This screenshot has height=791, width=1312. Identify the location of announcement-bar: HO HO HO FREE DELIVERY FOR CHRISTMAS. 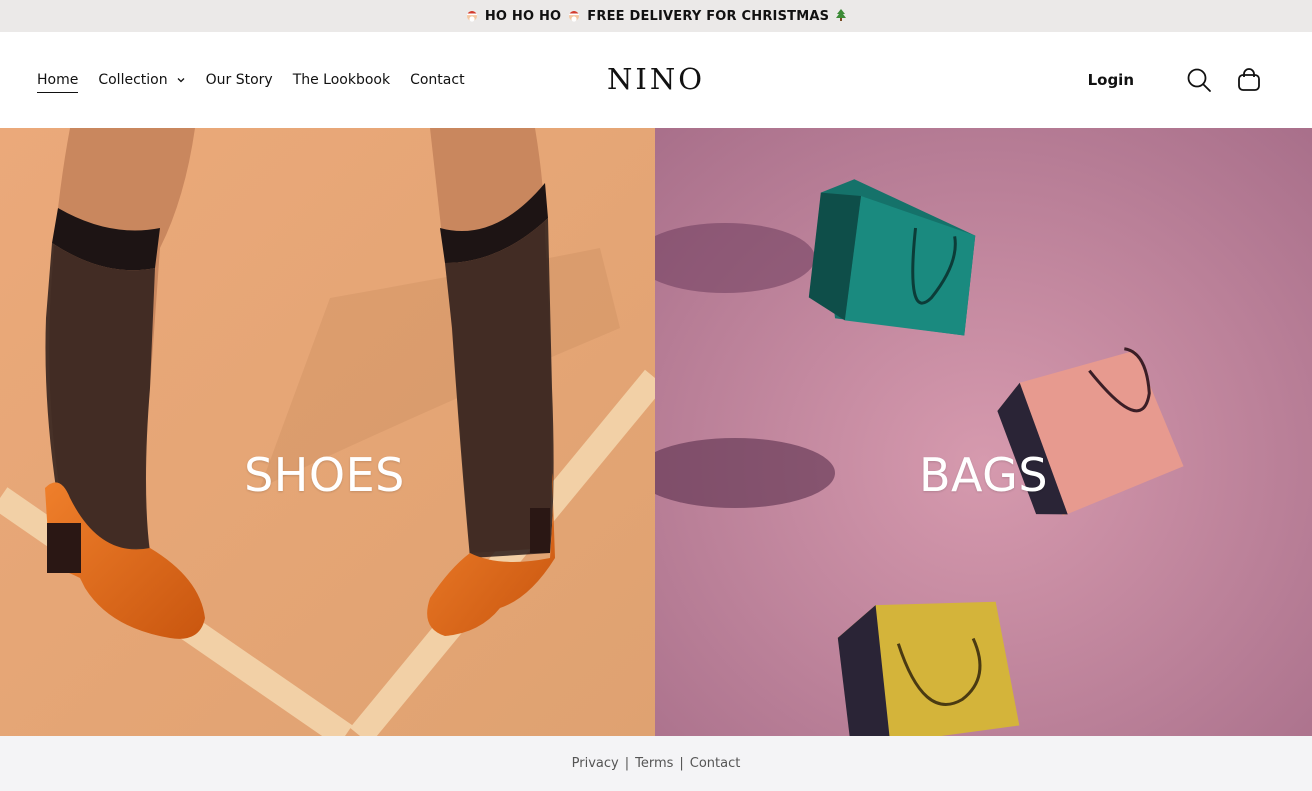
(656, 16).